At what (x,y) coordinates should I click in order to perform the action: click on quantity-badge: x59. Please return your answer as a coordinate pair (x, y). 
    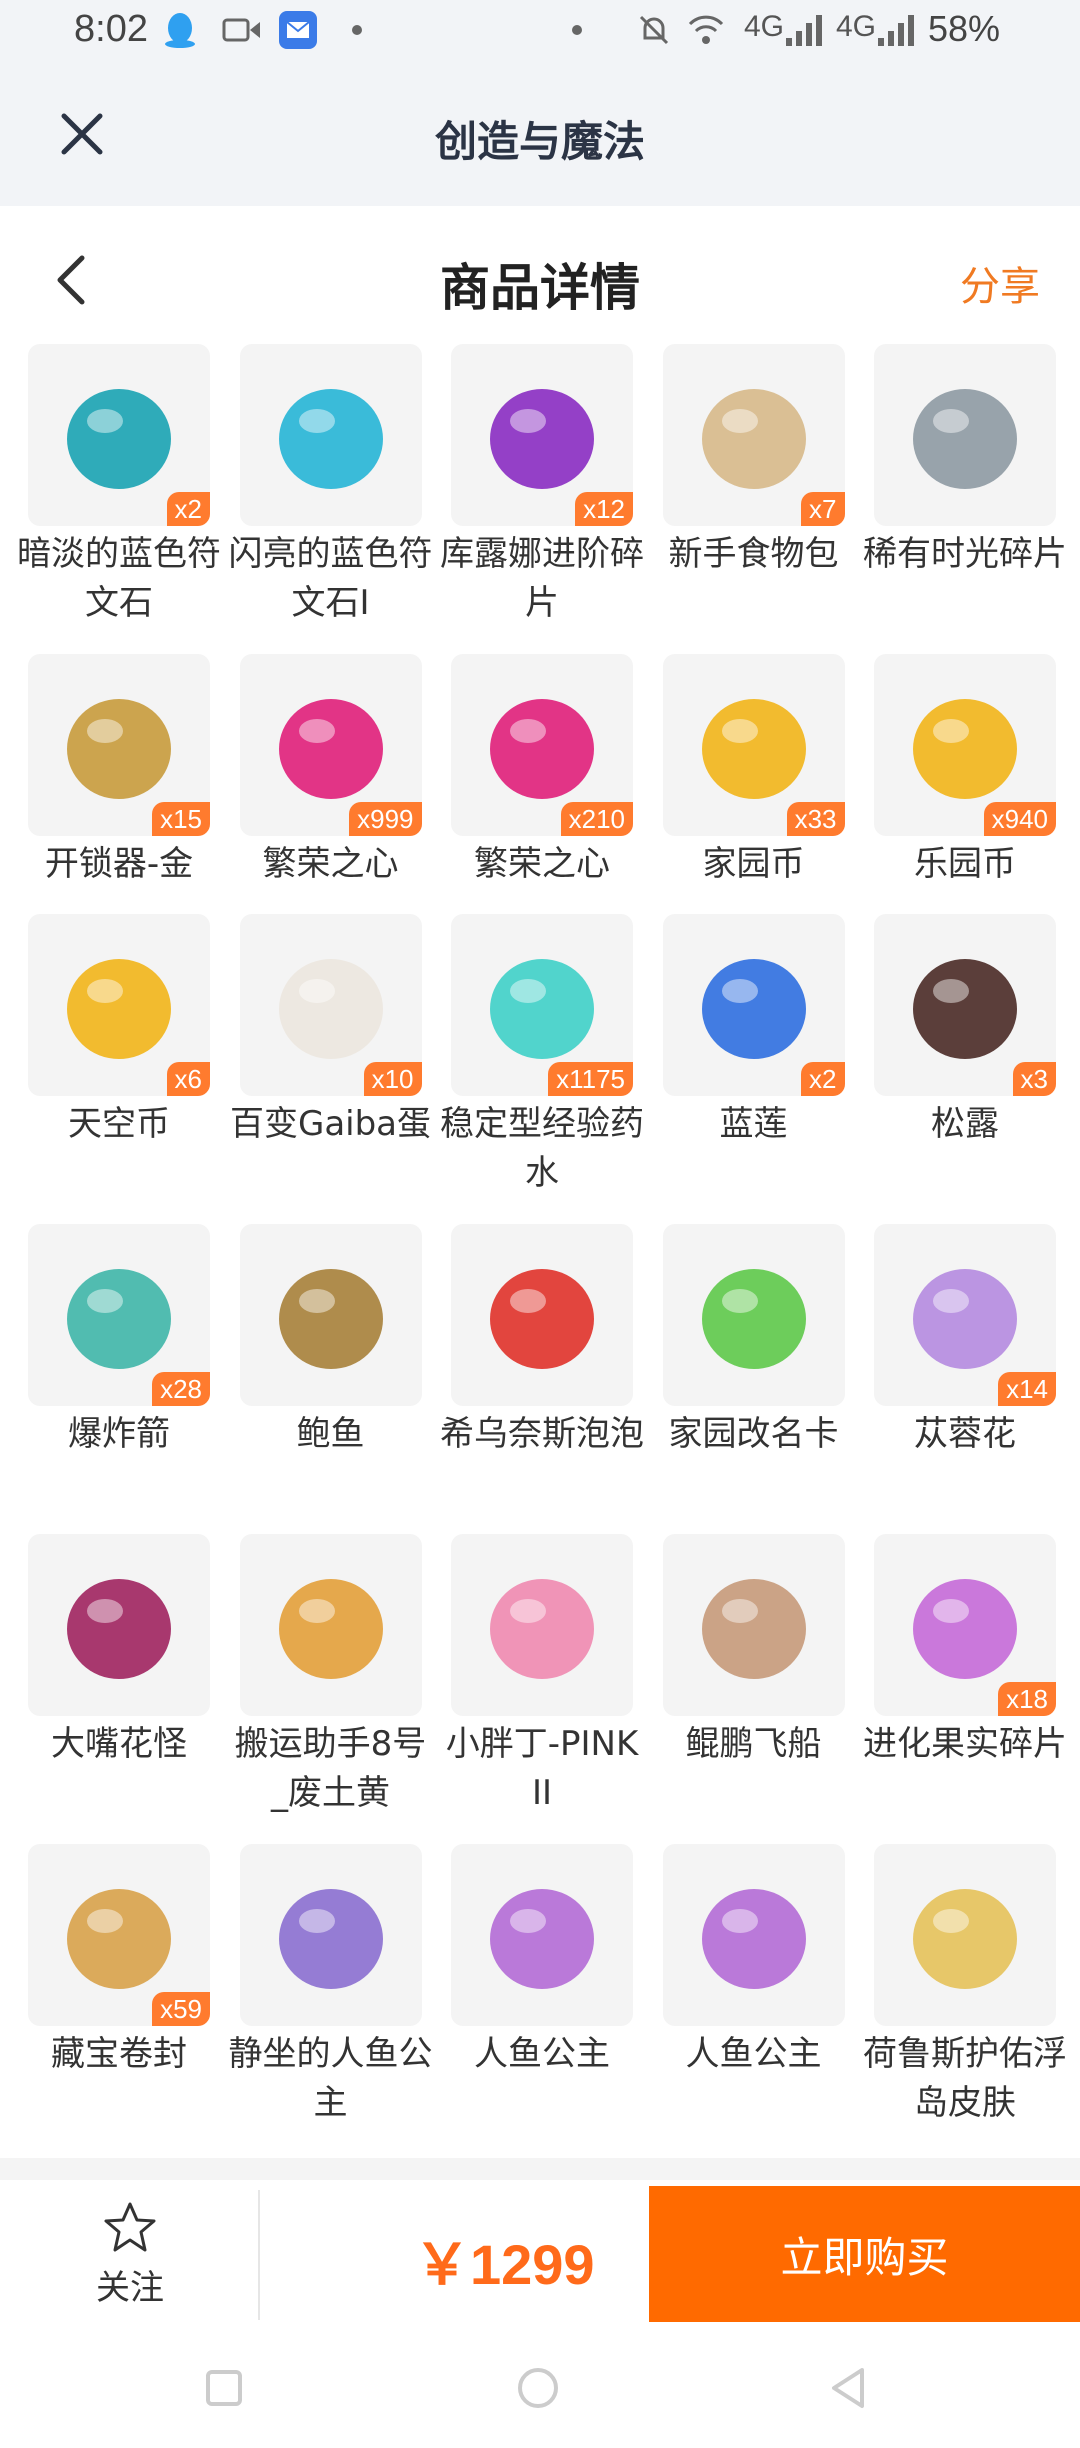
    Looking at the image, I should click on (181, 2009).